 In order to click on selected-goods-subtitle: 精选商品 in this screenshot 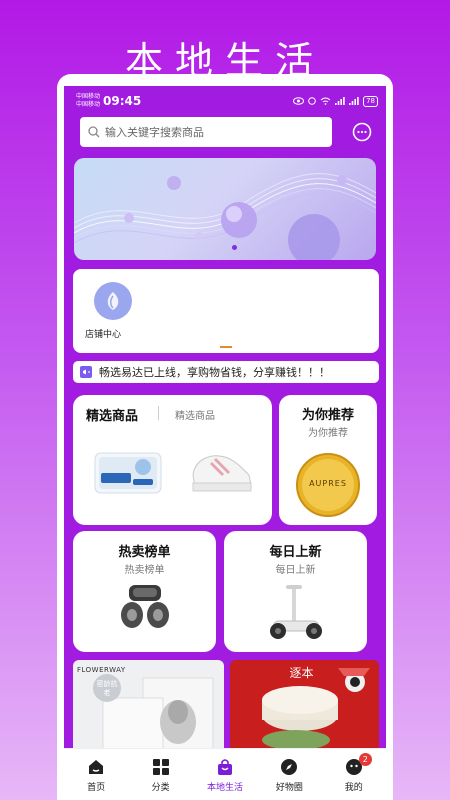, I will do `click(195, 416)`.